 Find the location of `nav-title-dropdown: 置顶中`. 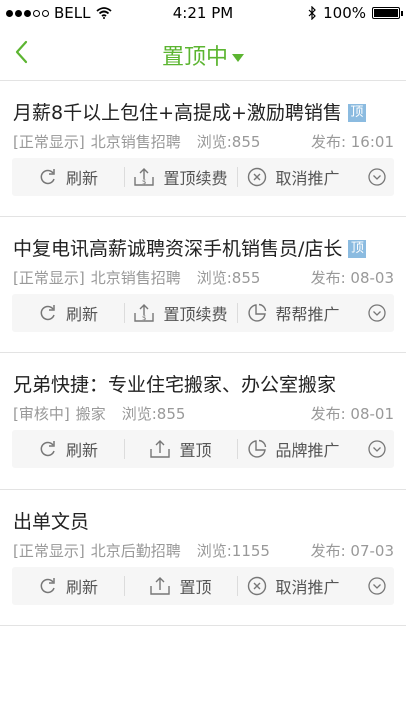

nav-title-dropdown: 置顶中 is located at coordinates (203, 55).